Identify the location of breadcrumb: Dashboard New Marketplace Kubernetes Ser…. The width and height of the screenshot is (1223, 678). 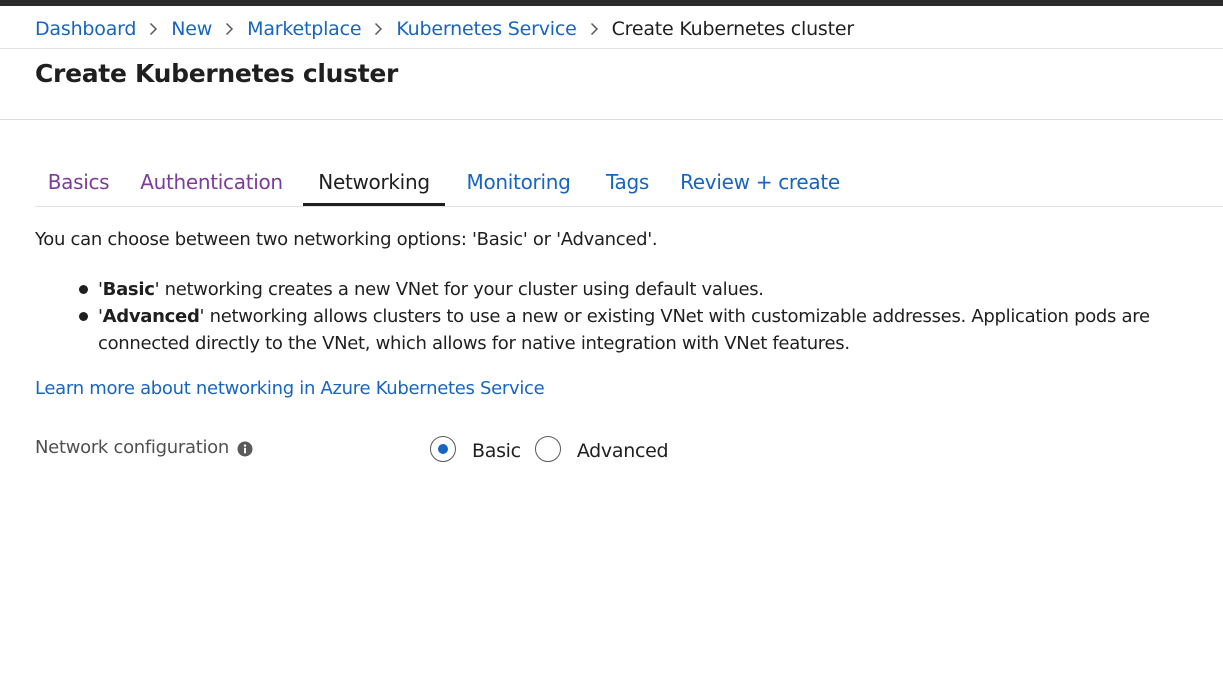
(444, 29).